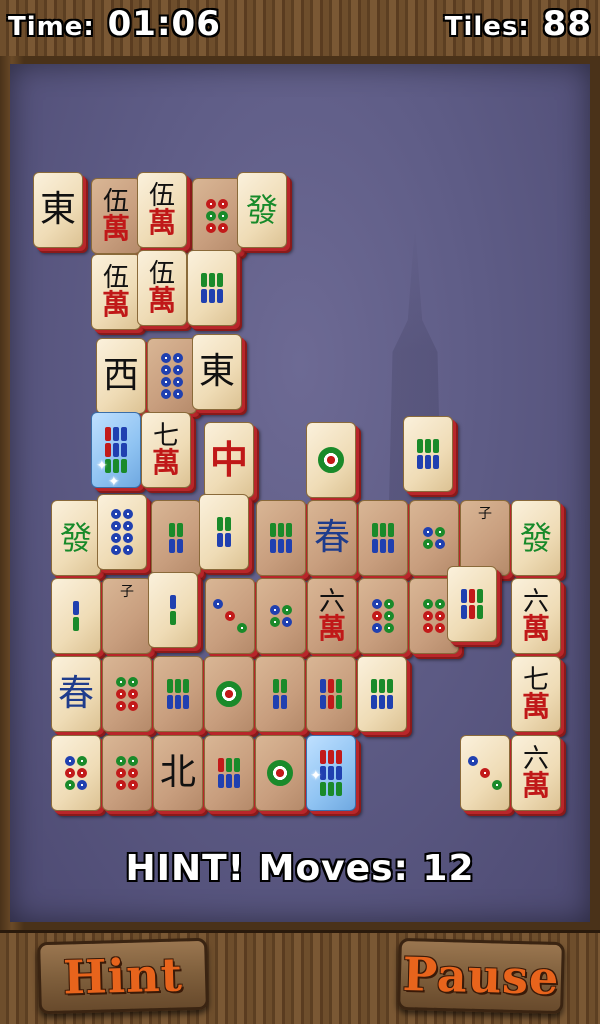 The height and width of the screenshot is (1024, 600). What do you see at coordinates (229, 460) in the screenshot?
I see `mahjong-tile-red-dragon: 中` at bounding box center [229, 460].